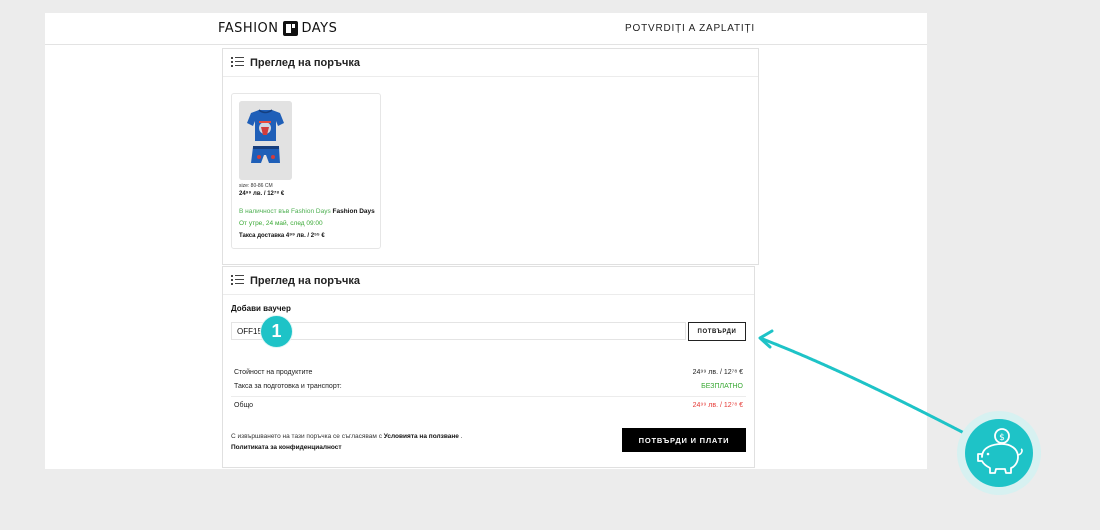 This screenshot has width=1100, height=530. What do you see at coordinates (863, 383) in the screenshot?
I see `arrow-pointer-icon` at bounding box center [863, 383].